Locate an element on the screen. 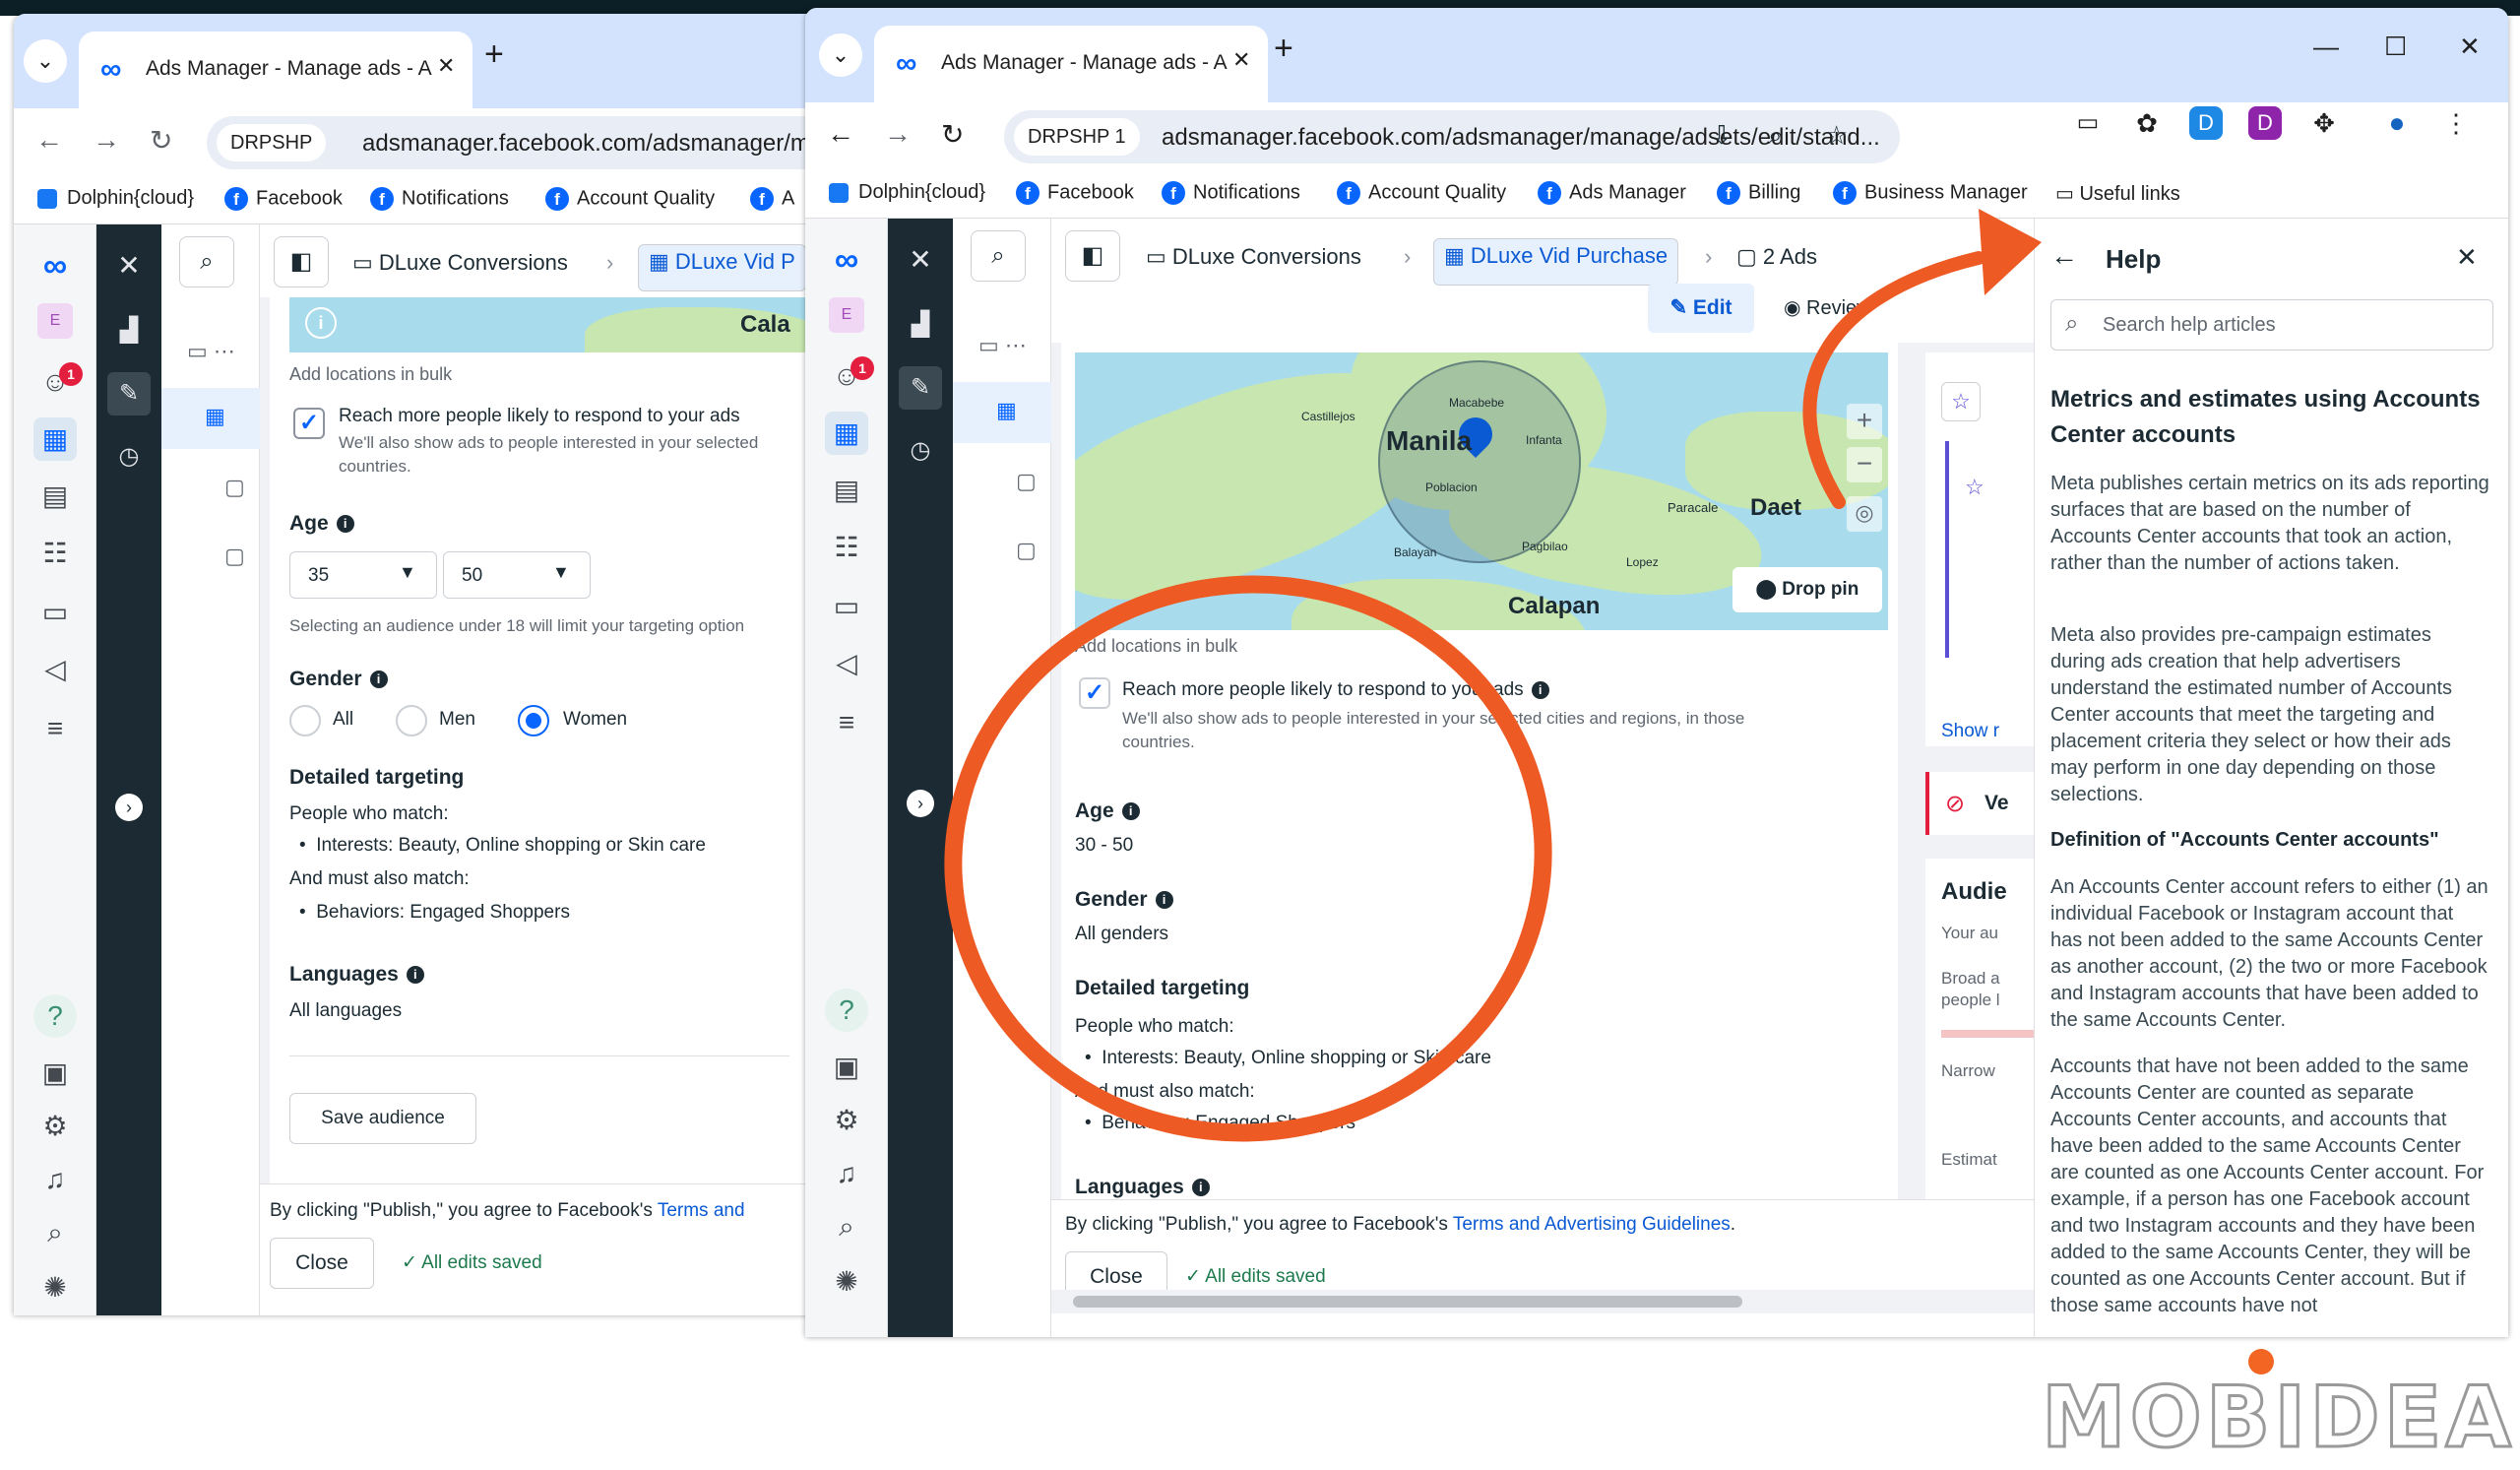 The width and height of the screenshot is (2520, 1470). arrow-head is located at coordinates (2010, 252).